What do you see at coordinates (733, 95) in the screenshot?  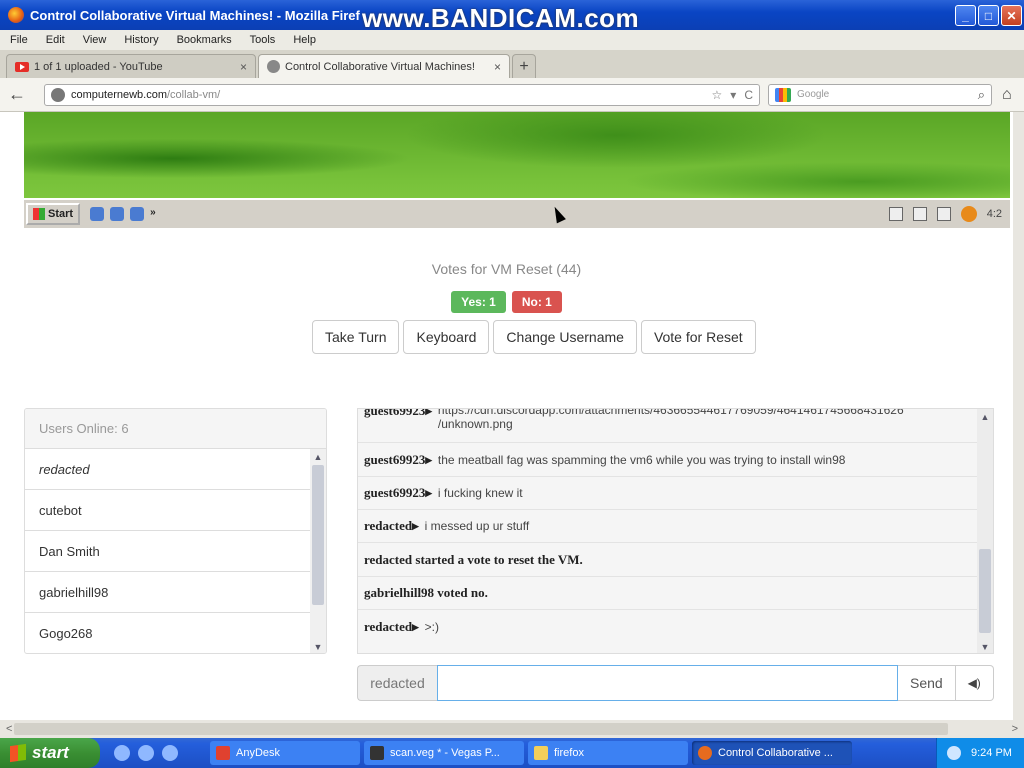 I see `history-dropdown-icon: ▾` at bounding box center [733, 95].